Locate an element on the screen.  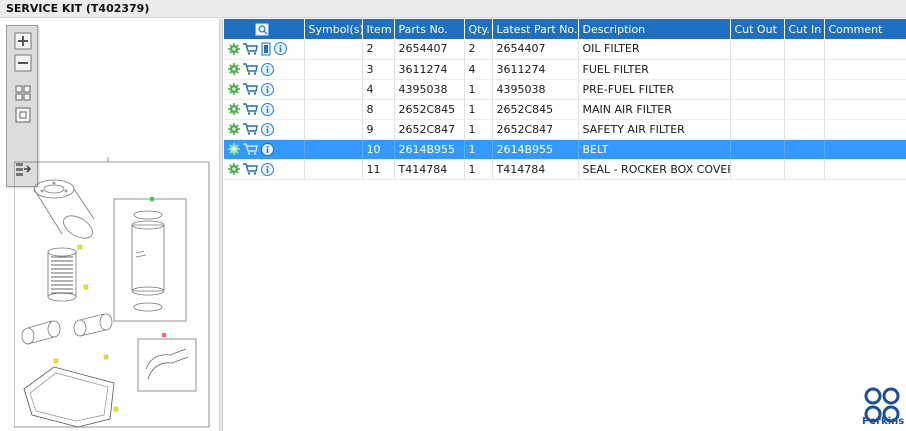
fit-window-icon is located at coordinates (23, 115).